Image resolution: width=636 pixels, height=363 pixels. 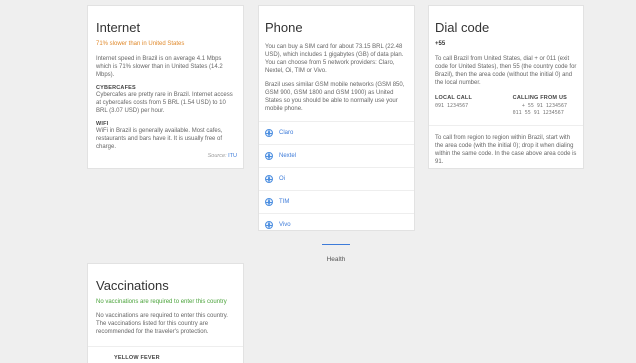 I want to click on local-call-label: LOCAL CALL, so click(x=454, y=98).